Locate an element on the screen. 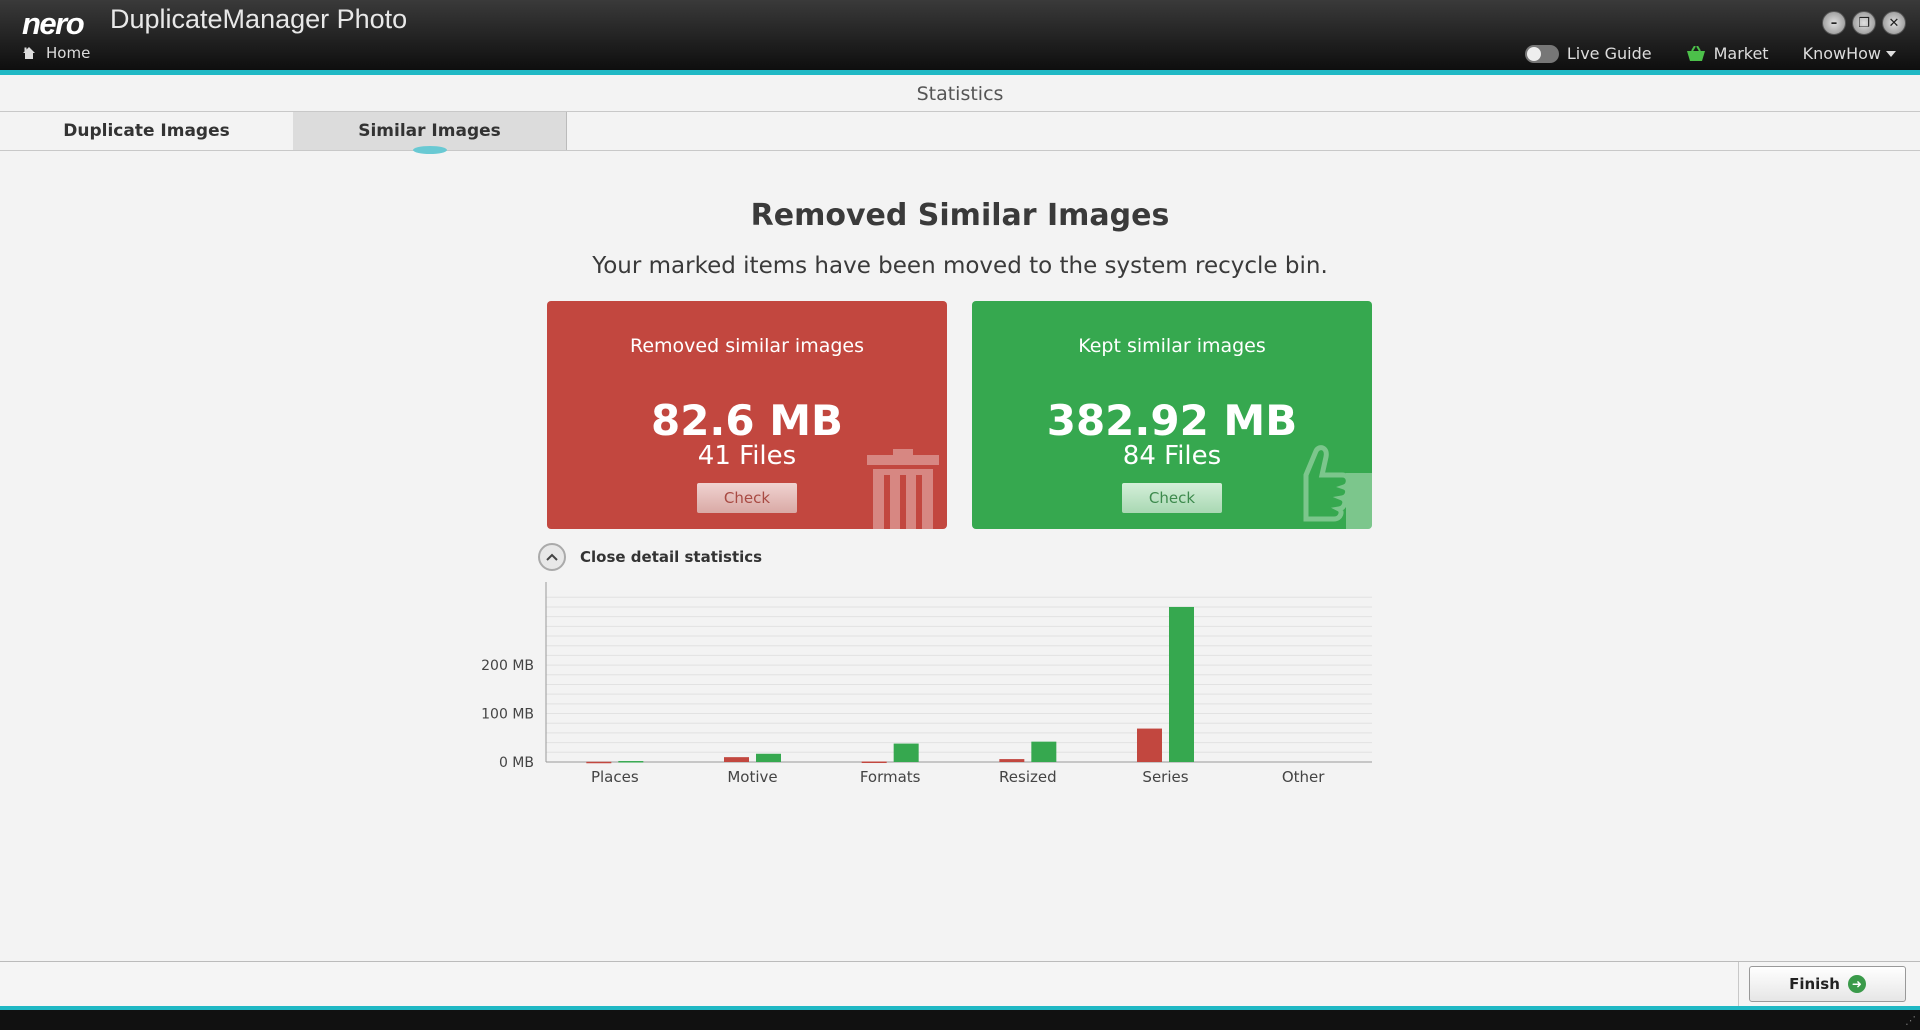  tab-duplicate-images: Duplicate Images is located at coordinates (147, 131).